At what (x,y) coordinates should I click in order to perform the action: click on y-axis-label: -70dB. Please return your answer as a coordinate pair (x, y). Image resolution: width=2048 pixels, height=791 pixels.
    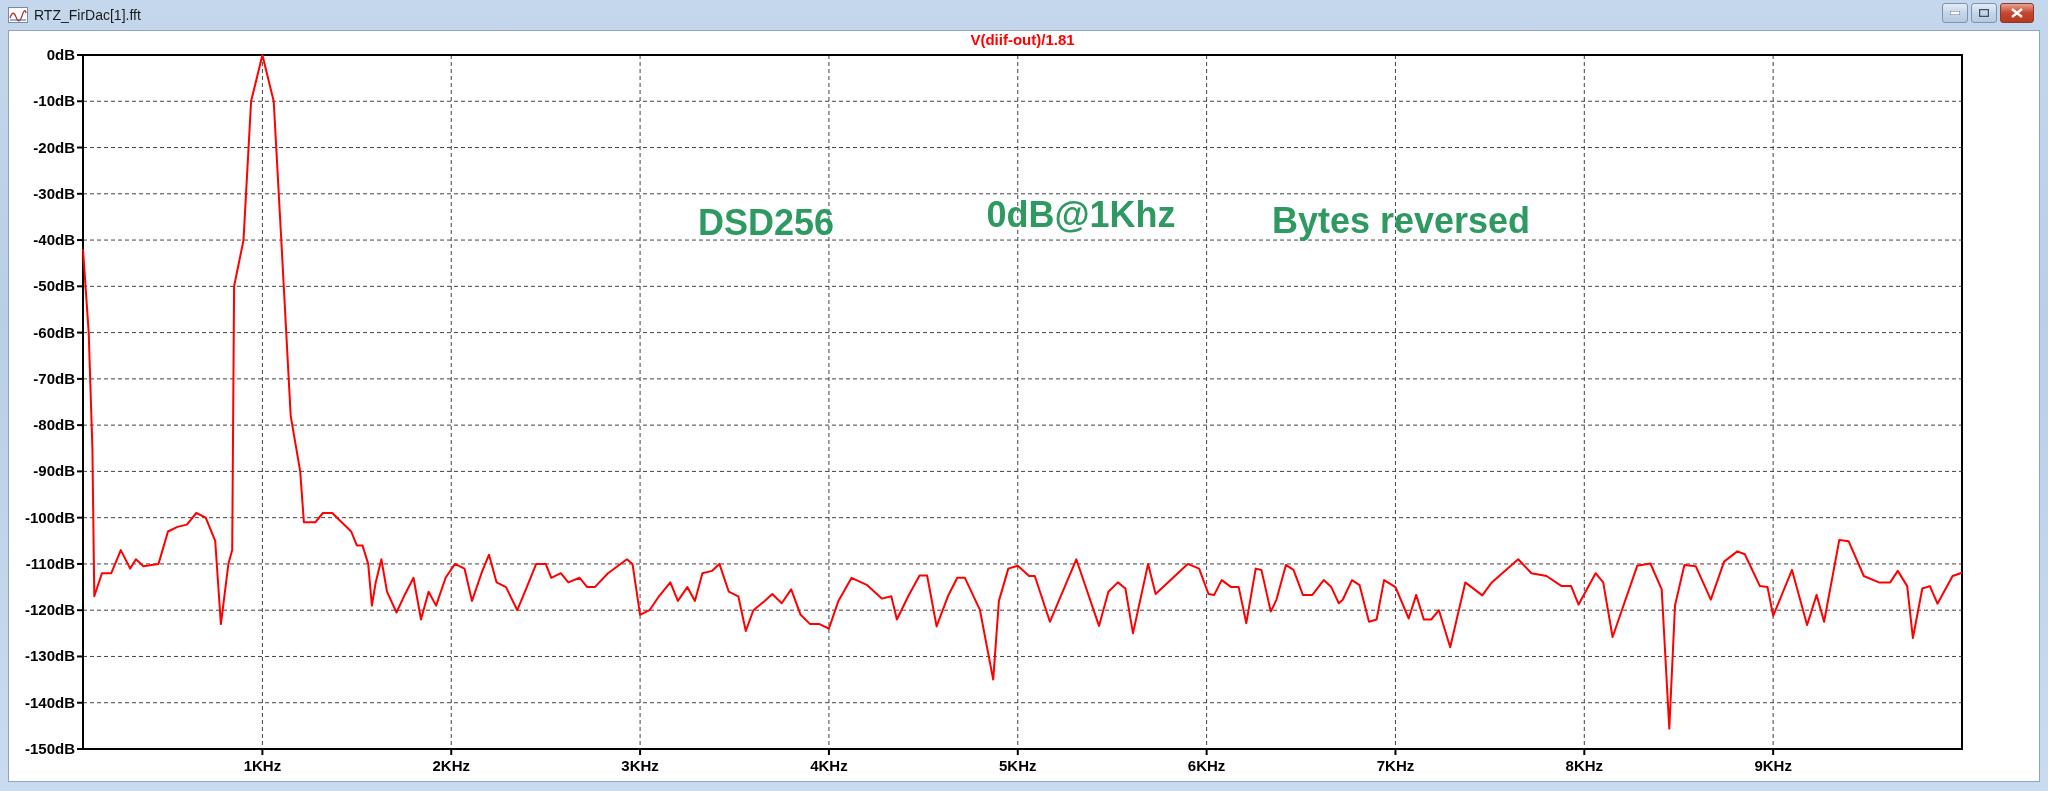
    Looking at the image, I should click on (54, 378).